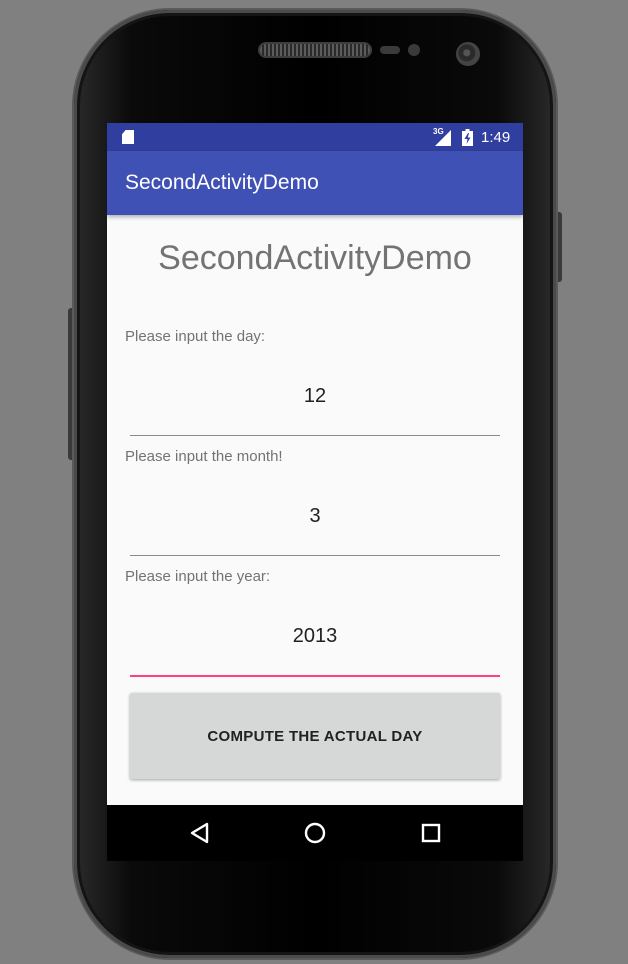 This screenshot has width=628, height=964. I want to click on front-camera, so click(468, 54).